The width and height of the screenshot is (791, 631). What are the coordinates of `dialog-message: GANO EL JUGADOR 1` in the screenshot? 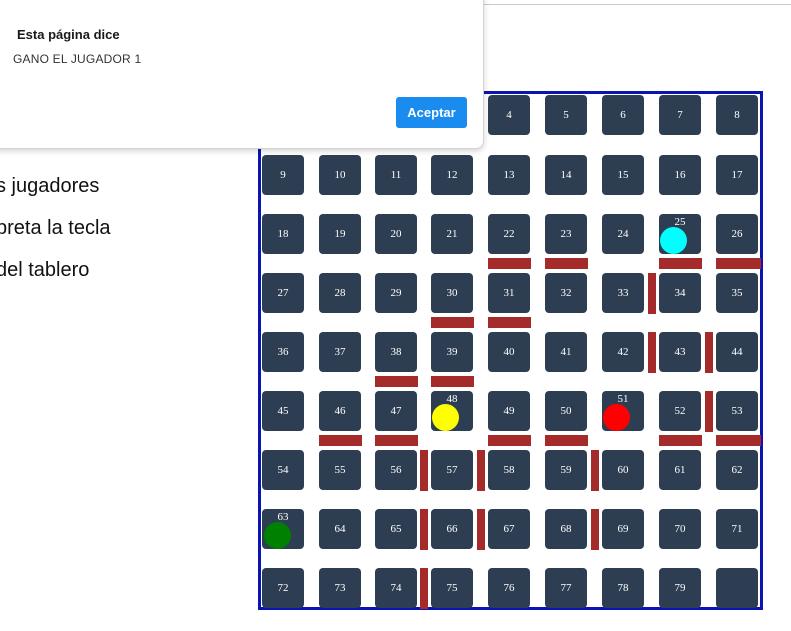 It's located at (77, 59).